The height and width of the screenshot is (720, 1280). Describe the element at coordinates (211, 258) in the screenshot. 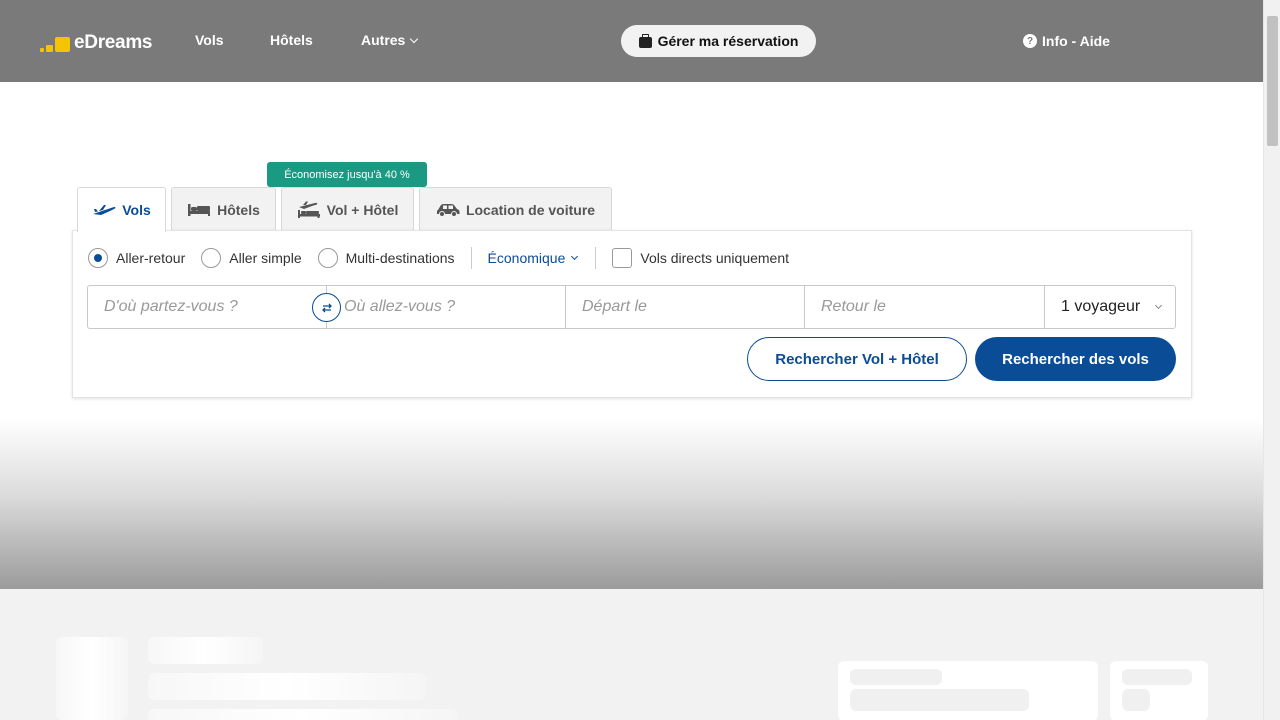

I see `radio-one-way-circle` at that location.